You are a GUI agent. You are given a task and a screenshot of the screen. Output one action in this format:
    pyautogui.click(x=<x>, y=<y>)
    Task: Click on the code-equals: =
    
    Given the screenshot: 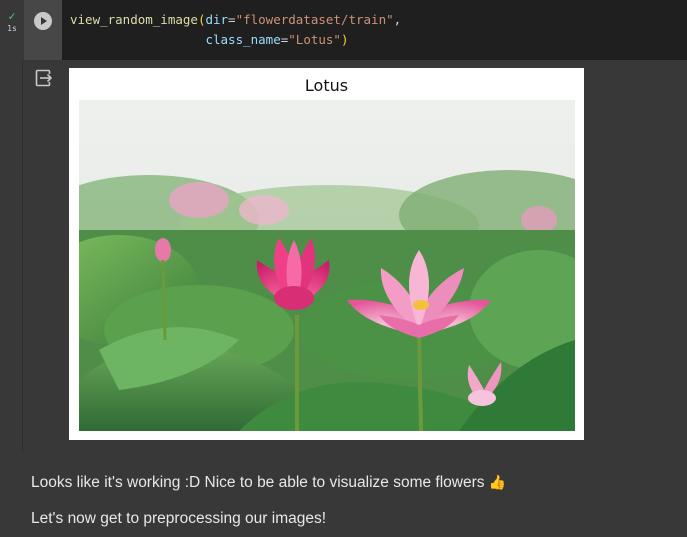 What is the action you would take?
    pyautogui.click(x=232, y=19)
    